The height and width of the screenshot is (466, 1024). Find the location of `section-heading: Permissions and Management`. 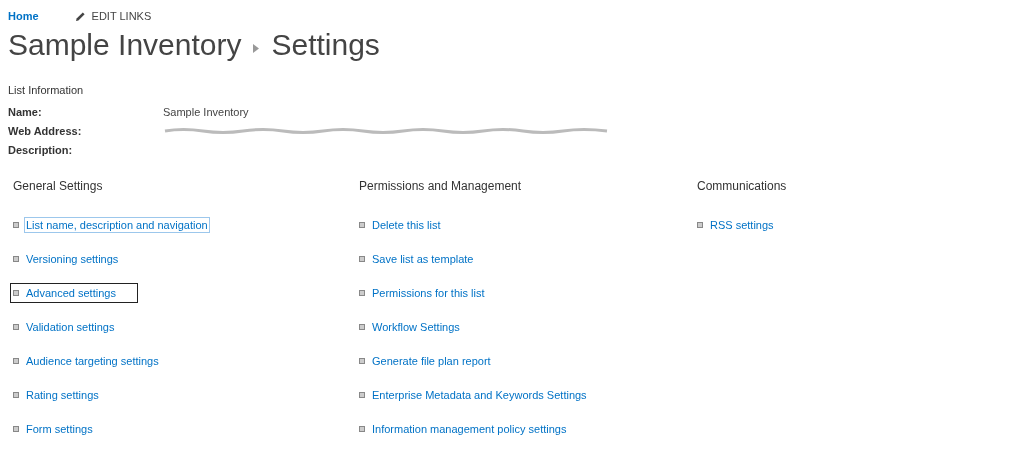

section-heading: Permissions and Management is located at coordinates (441, 187).